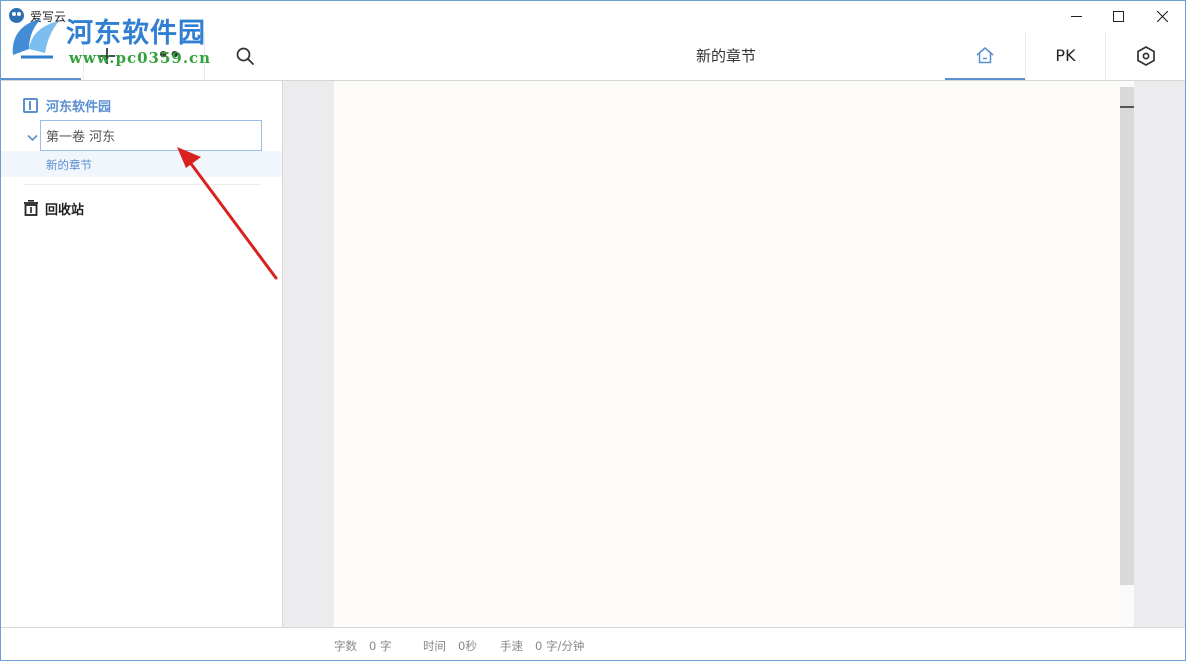  I want to click on book-item: 河东软件园, so click(67, 105).